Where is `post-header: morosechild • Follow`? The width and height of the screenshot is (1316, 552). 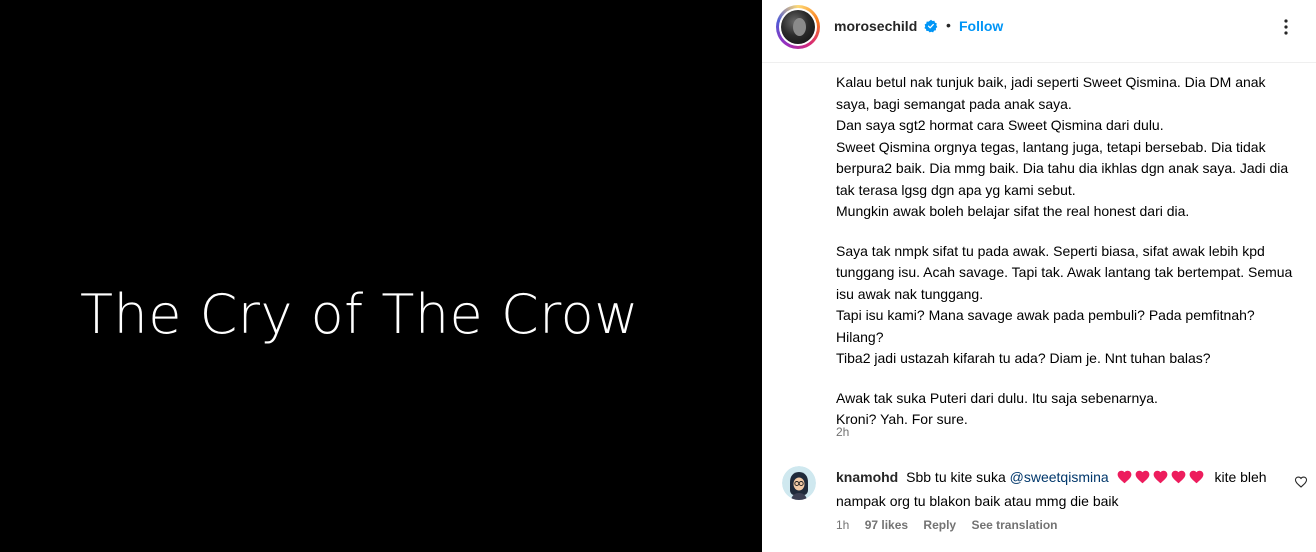
post-header: morosechild • Follow is located at coordinates (1039, 31).